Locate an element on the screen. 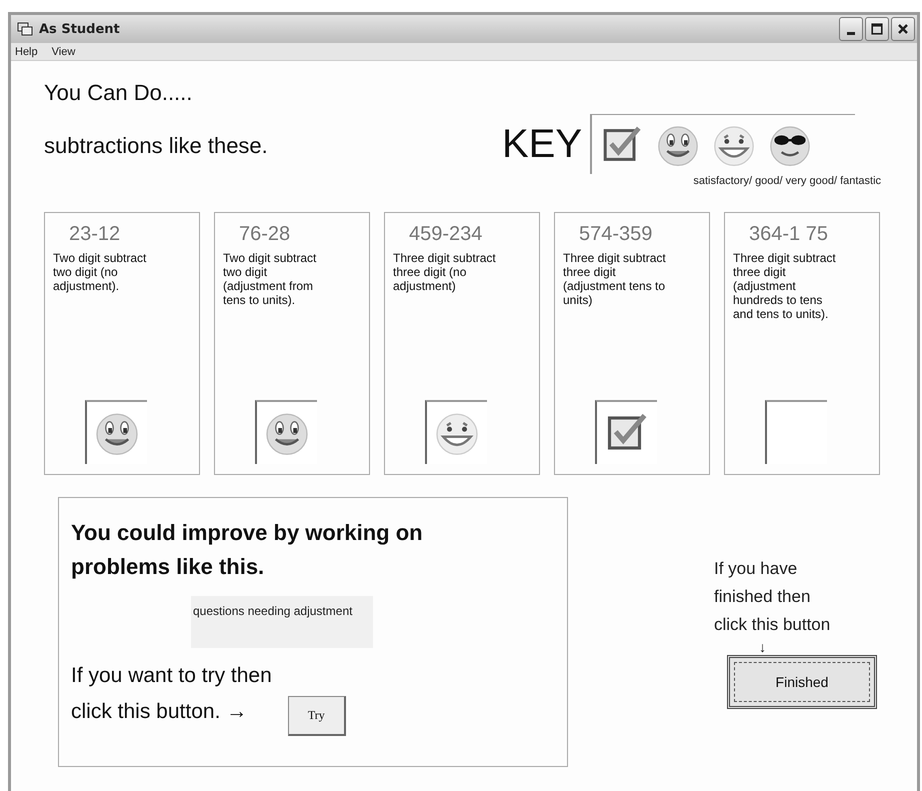 The image size is (922, 791). key-caption: satisfactory/ good/ very good/ fantastic is located at coordinates (787, 181).